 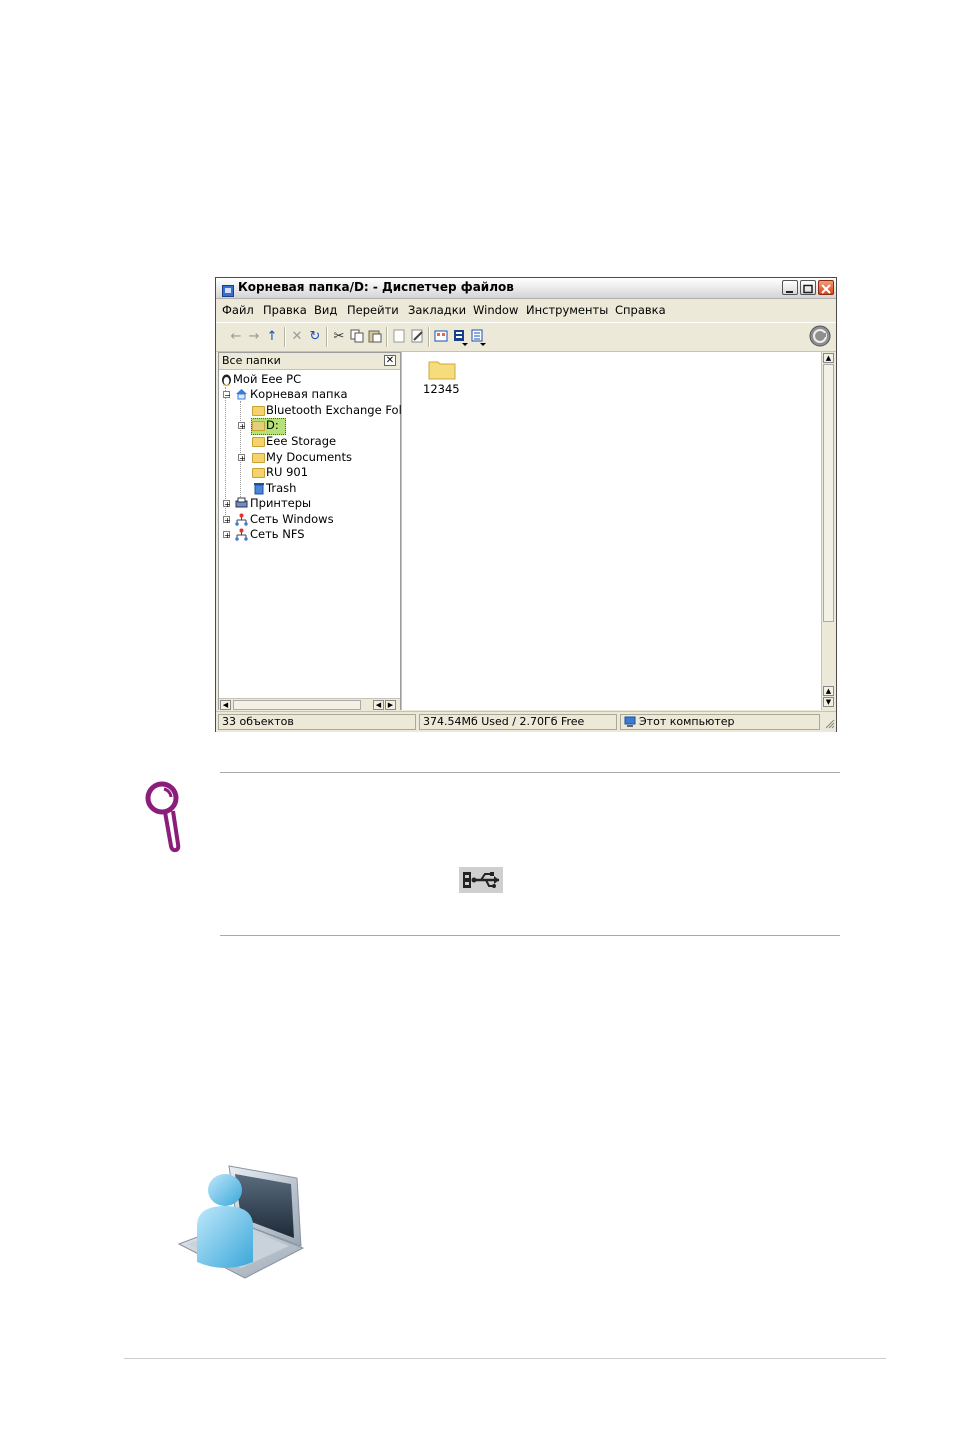 What do you see at coordinates (241, 1222) in the screenshot?
I see `laptop-user-icon` at bounding box center [241, 1222].